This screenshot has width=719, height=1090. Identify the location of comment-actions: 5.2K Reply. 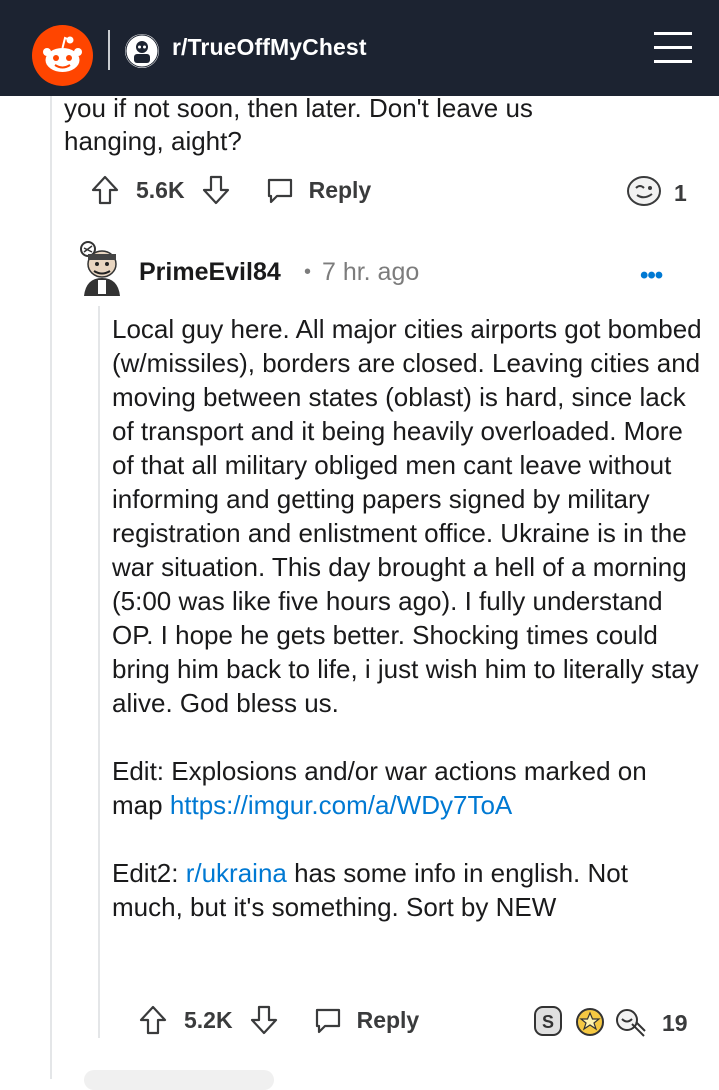
(278, 1020).